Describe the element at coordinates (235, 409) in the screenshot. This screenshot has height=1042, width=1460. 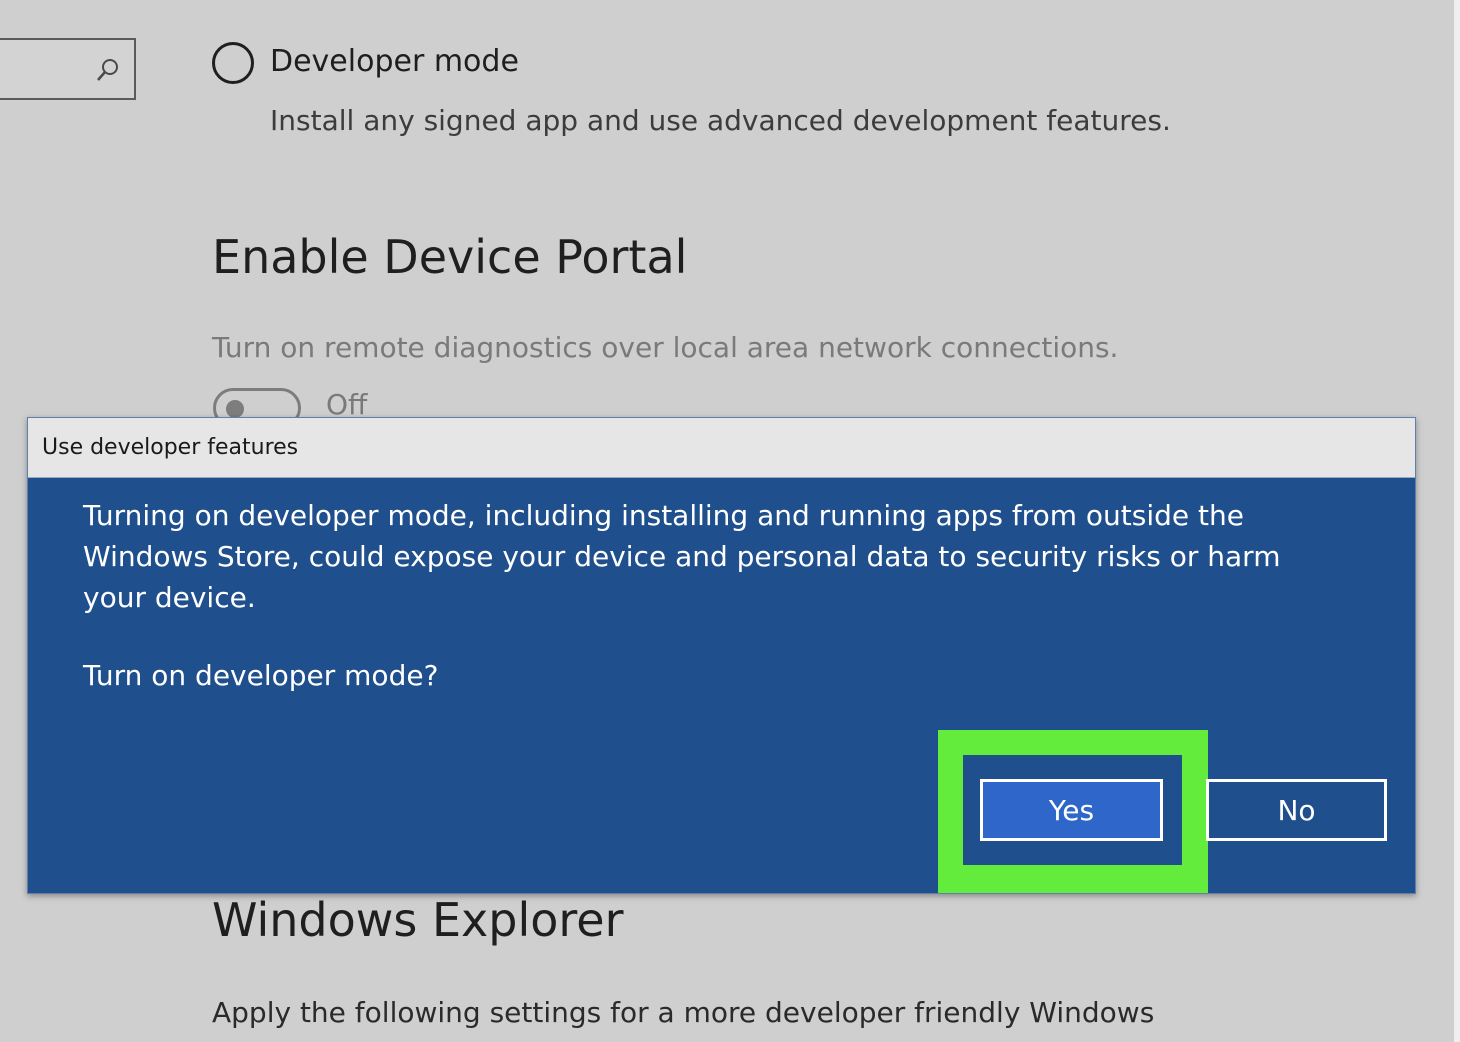
I see `toggle-knob` at that location.